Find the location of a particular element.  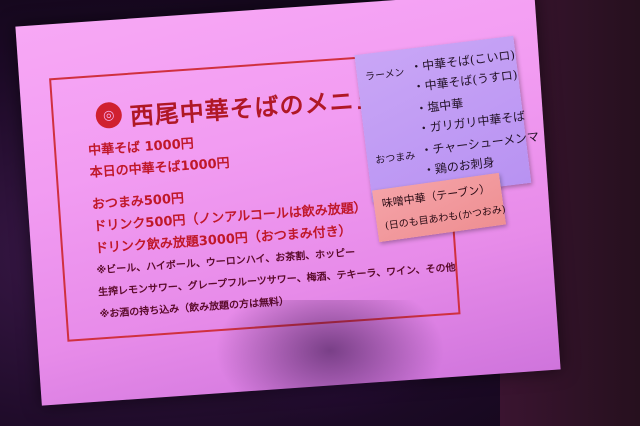

sticky-category-ramen: ラーメン is located at coordinates (385, 75).